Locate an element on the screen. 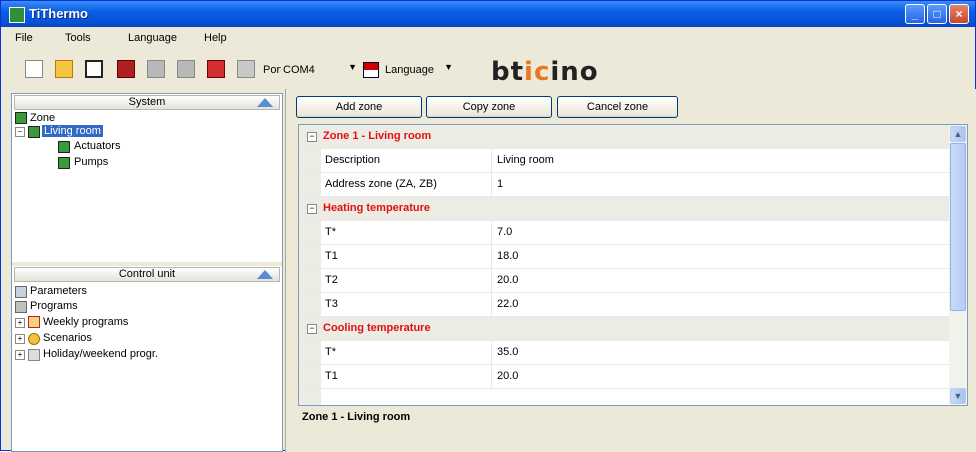 The height and width of the screenshot is (452, 976). scenario-icon is located at coordinates (34, 339).